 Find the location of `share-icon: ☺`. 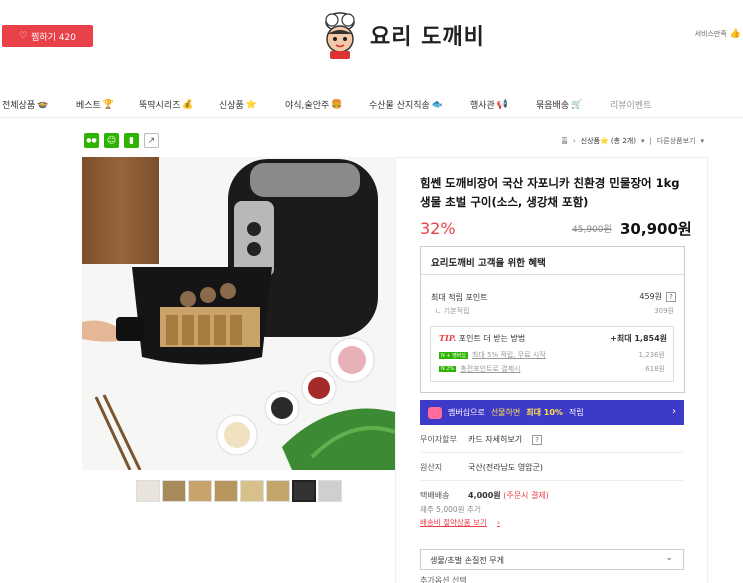

share-icon: ☺ is located at coordinates (111, 140).